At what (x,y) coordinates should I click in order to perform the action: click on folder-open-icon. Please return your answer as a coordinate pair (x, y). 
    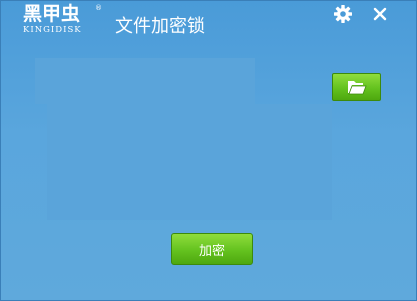
    Looking at the image, I should click on (357, 88).